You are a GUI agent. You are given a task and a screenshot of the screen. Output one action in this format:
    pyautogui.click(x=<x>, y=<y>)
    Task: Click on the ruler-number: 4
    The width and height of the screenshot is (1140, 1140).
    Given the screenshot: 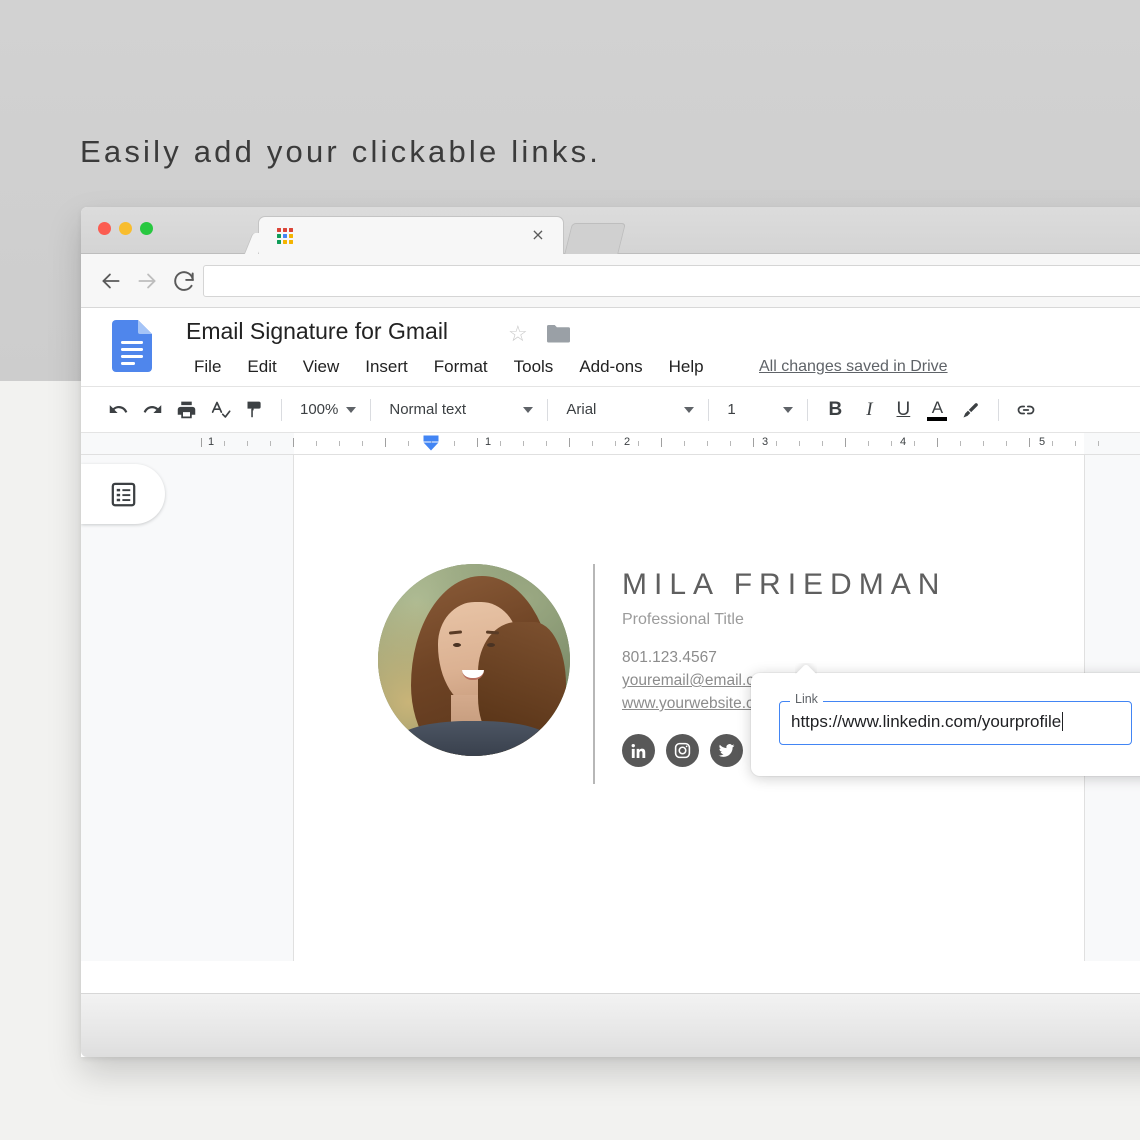 What is the action you would take?
    pyautogui.click(x=903, y=442)
    